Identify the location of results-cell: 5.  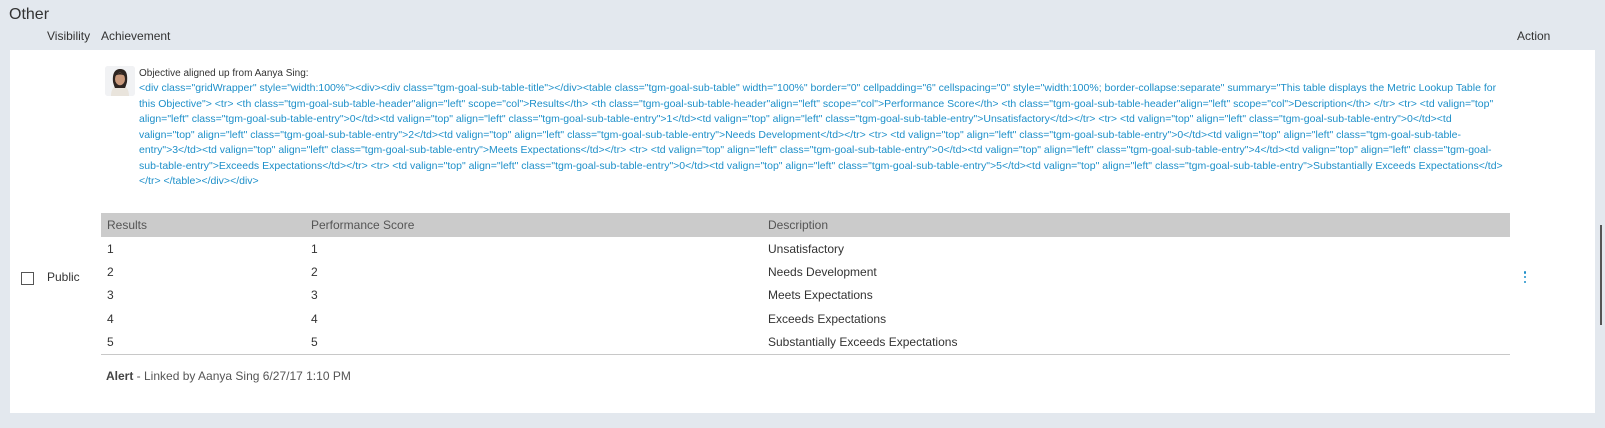
(203, 342).